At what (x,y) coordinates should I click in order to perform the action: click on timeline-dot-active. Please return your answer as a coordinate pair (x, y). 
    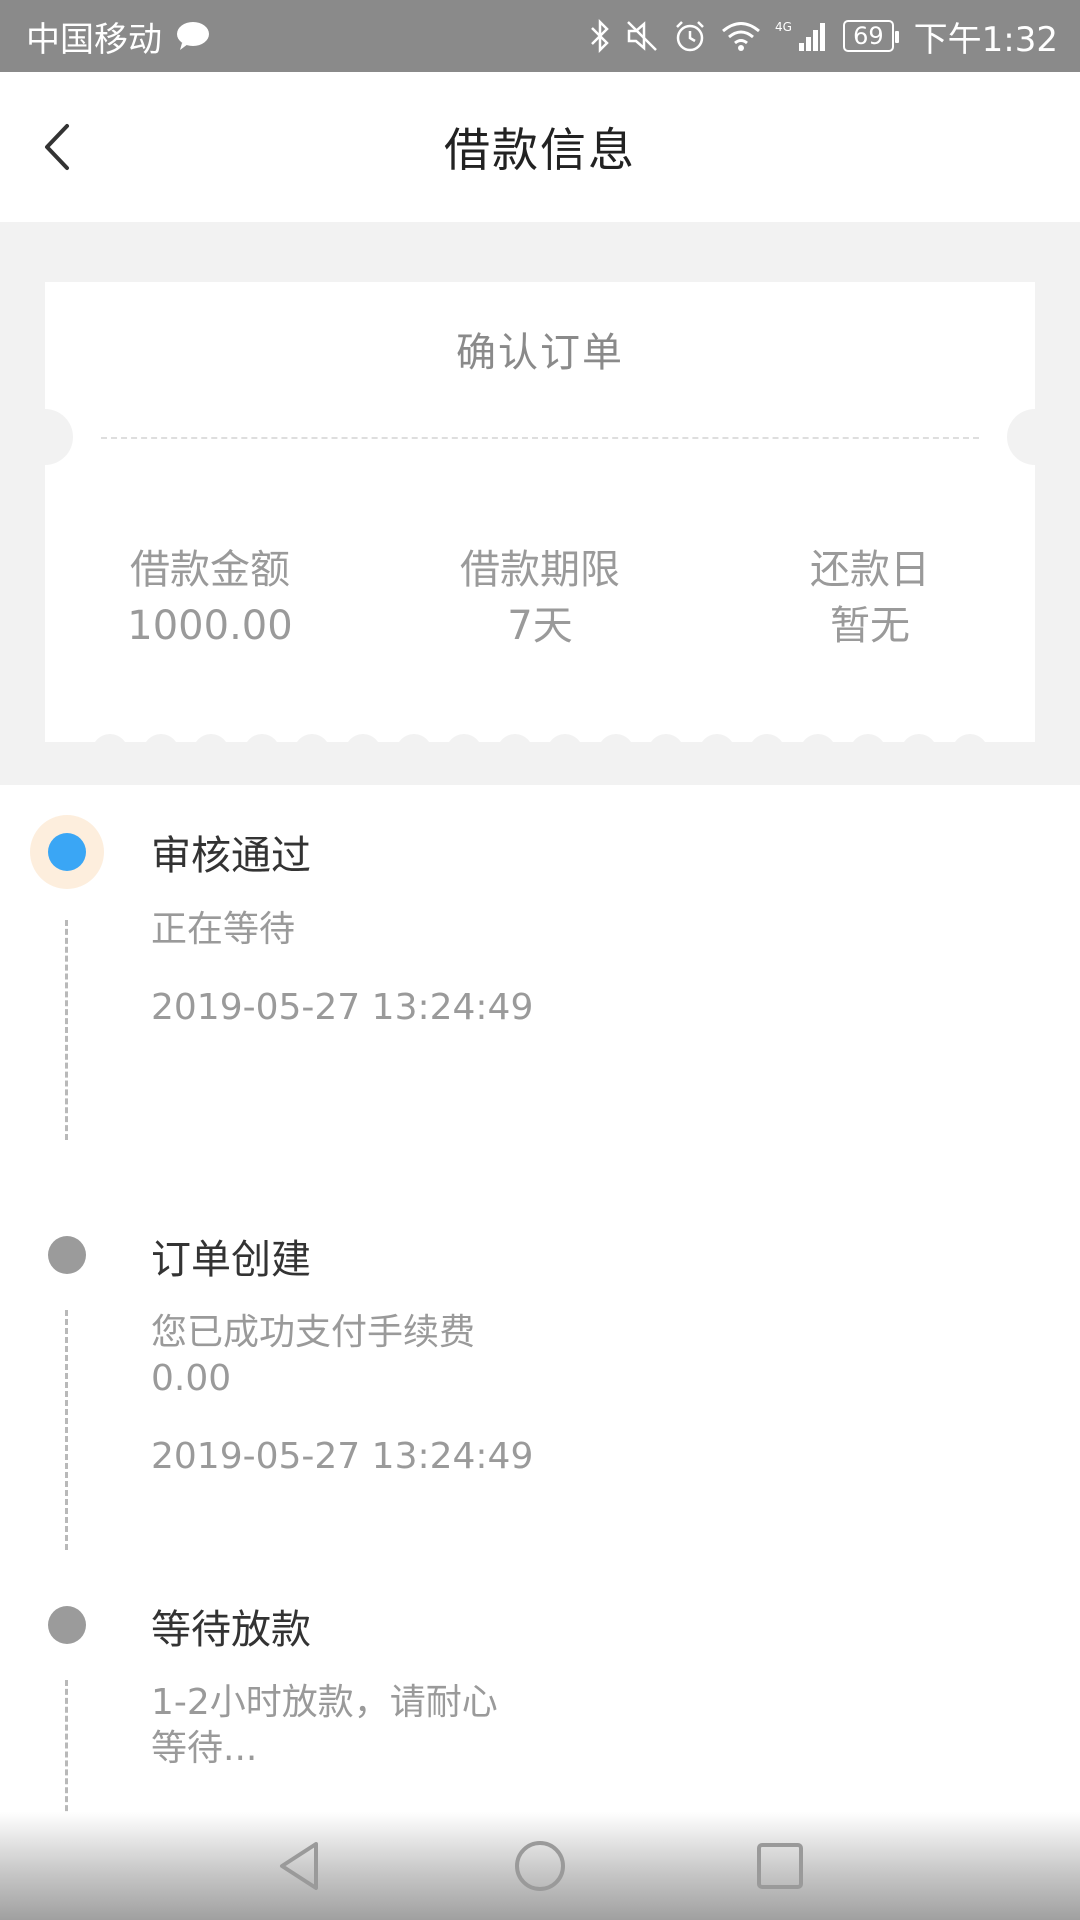
    Looking at the image, I should click on (67, 852).